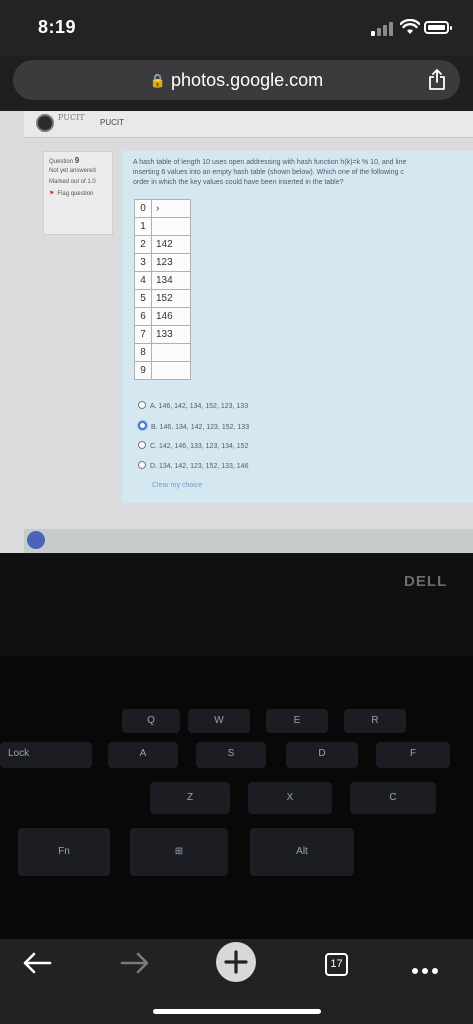 The height and width of the screenshot is (1024, 473). Describe the element at coordinates (171, 208) in the screenshot. I see `table-value: ›` at that location.